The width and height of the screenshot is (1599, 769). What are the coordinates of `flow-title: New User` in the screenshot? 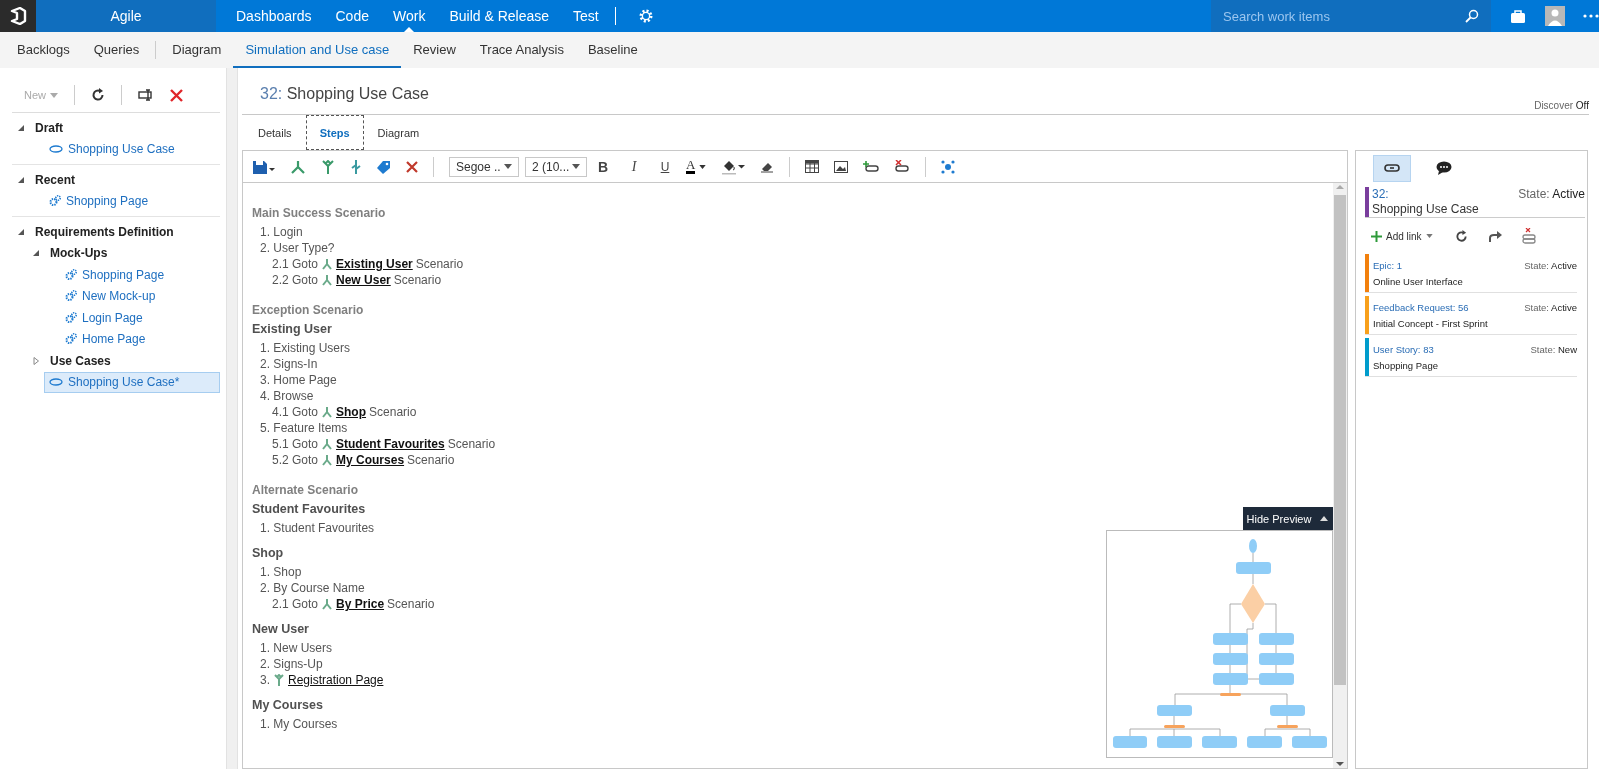 It's located at (281, 629).